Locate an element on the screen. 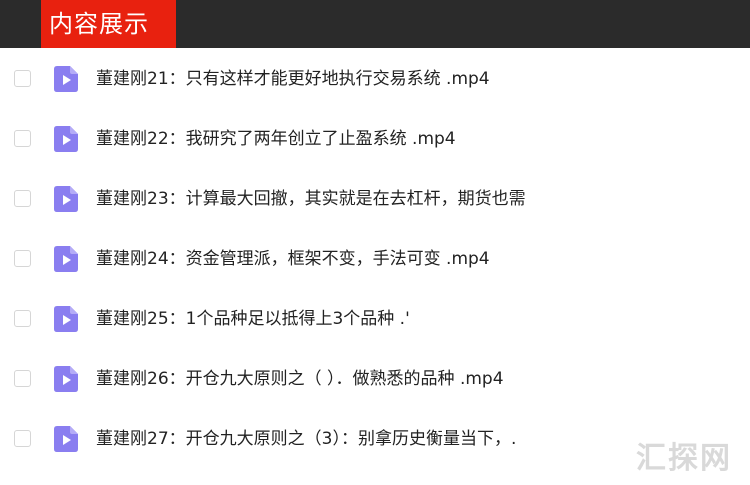  file-name: 董建刚22：我研究了两年创立了止盈系统 .mp4 is located at coordinates (276, 139).